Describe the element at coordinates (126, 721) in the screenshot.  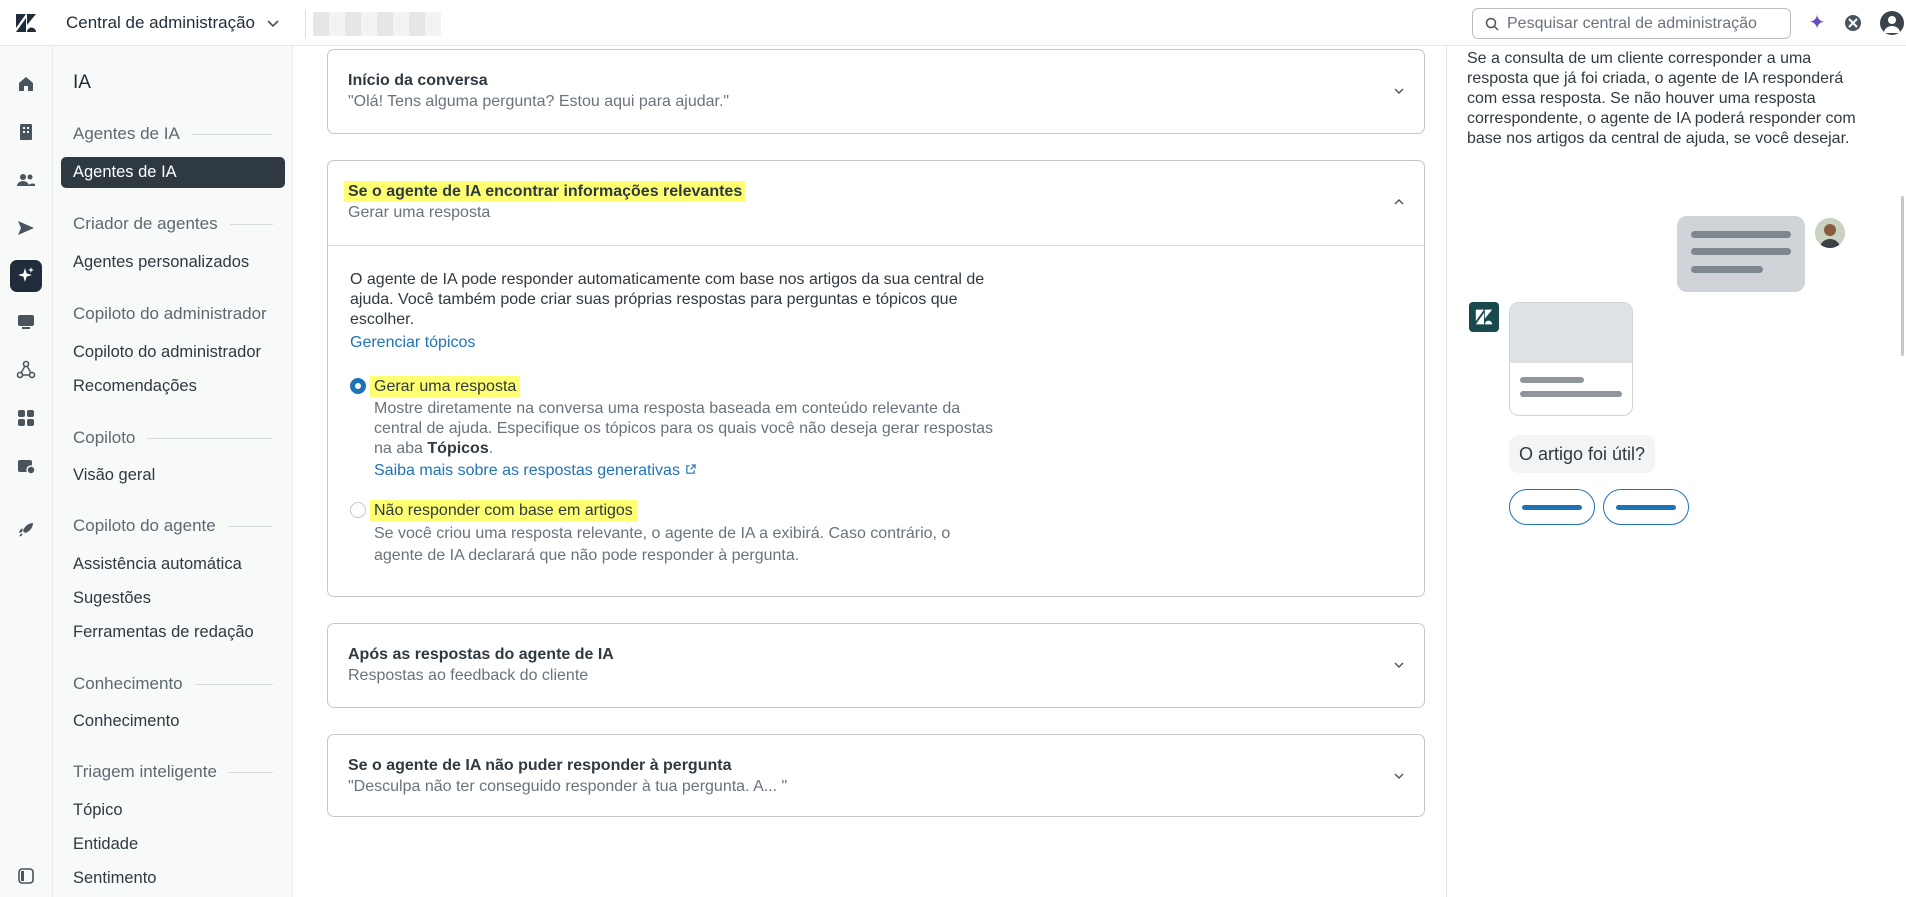
I see `sidebar-item-conhecimento: Conhecimento` at that location.